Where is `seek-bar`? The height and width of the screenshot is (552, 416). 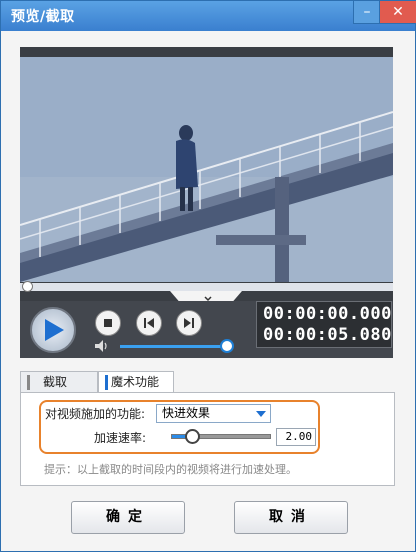
seek-bar is located at coordinates (206, 286).